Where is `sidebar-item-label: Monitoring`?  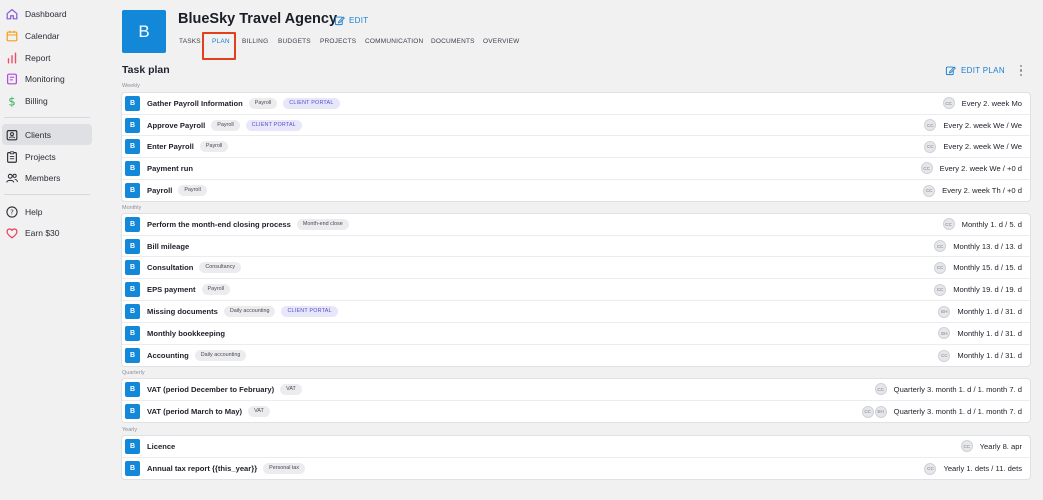 sidebar-item-label: Monitoring is located at coordinates (45, 78).